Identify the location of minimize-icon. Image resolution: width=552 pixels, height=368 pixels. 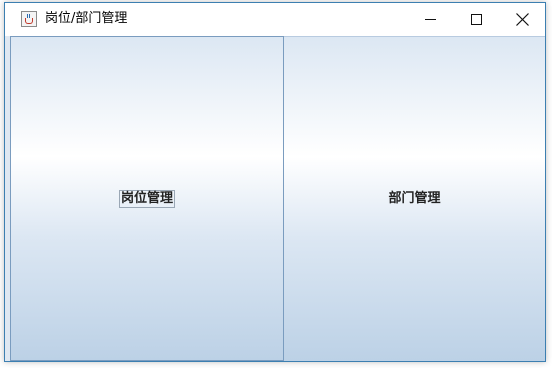
(430, 19).